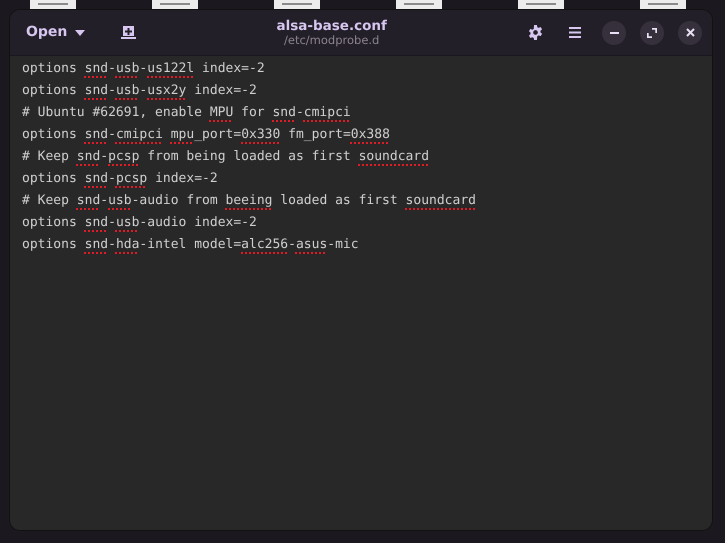  Describe the element at coordinates (139, 91) in the screenshot. I see `code-line: options snd-usb-usx2y index=-2` at that location.